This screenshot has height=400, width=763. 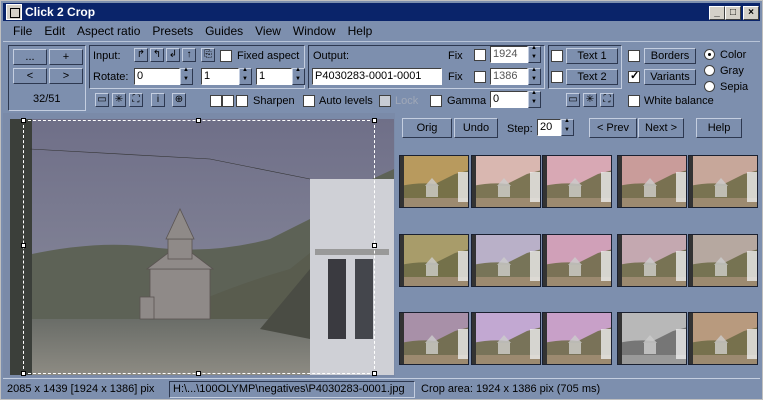 What do you see at coordinates (268, 31) in the screenshot?
I see `menu-view: View` at bounding box center [268, 31].